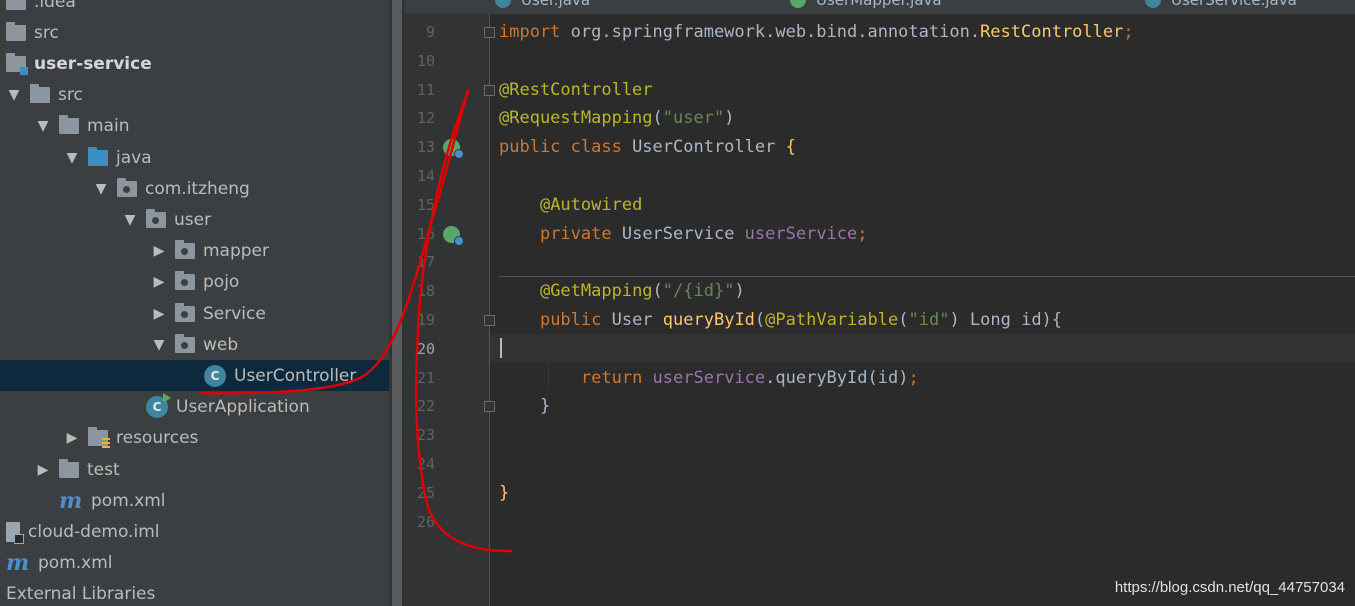 This screenshot has height=606, width=1355. I want to click on tab-label: UserMapper.java, so click(879, 4).